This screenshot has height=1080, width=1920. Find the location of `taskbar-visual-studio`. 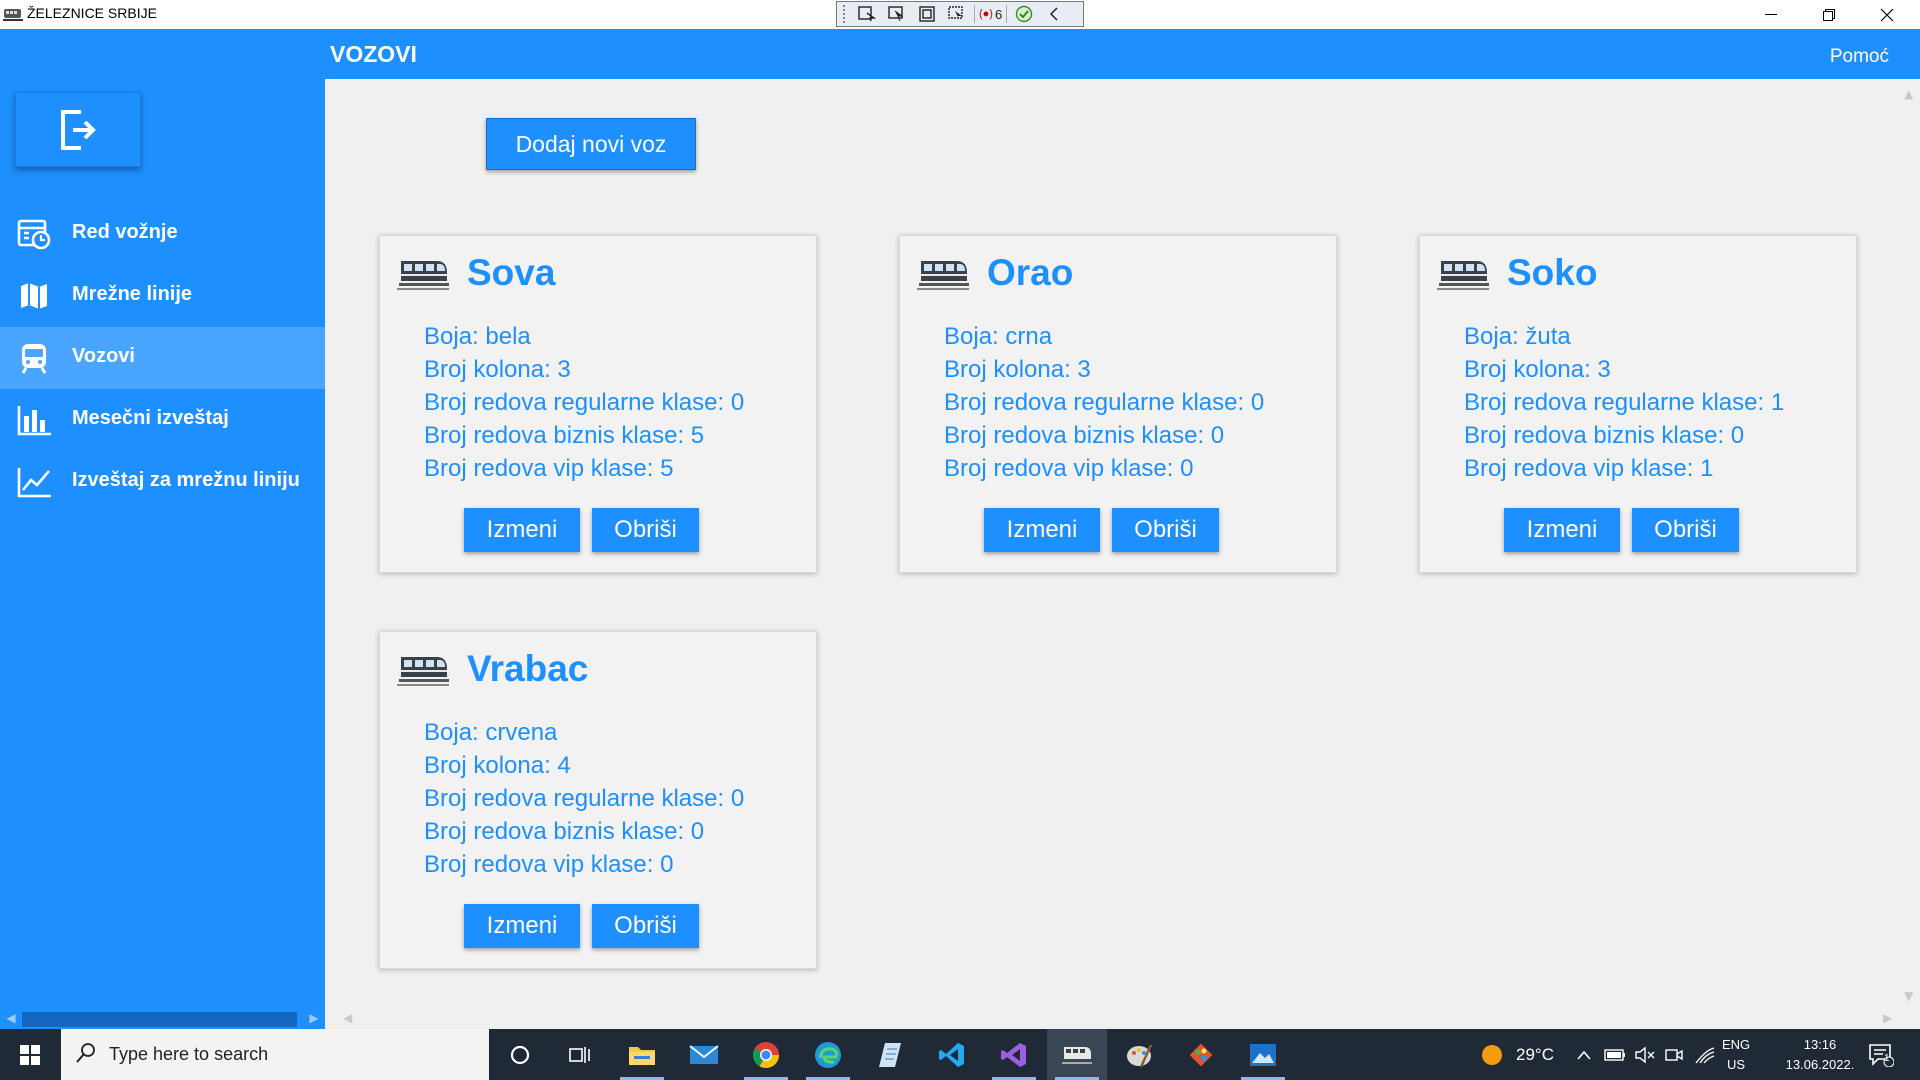

taskbar-visual-studio is located at coordinates (1014, 1054).